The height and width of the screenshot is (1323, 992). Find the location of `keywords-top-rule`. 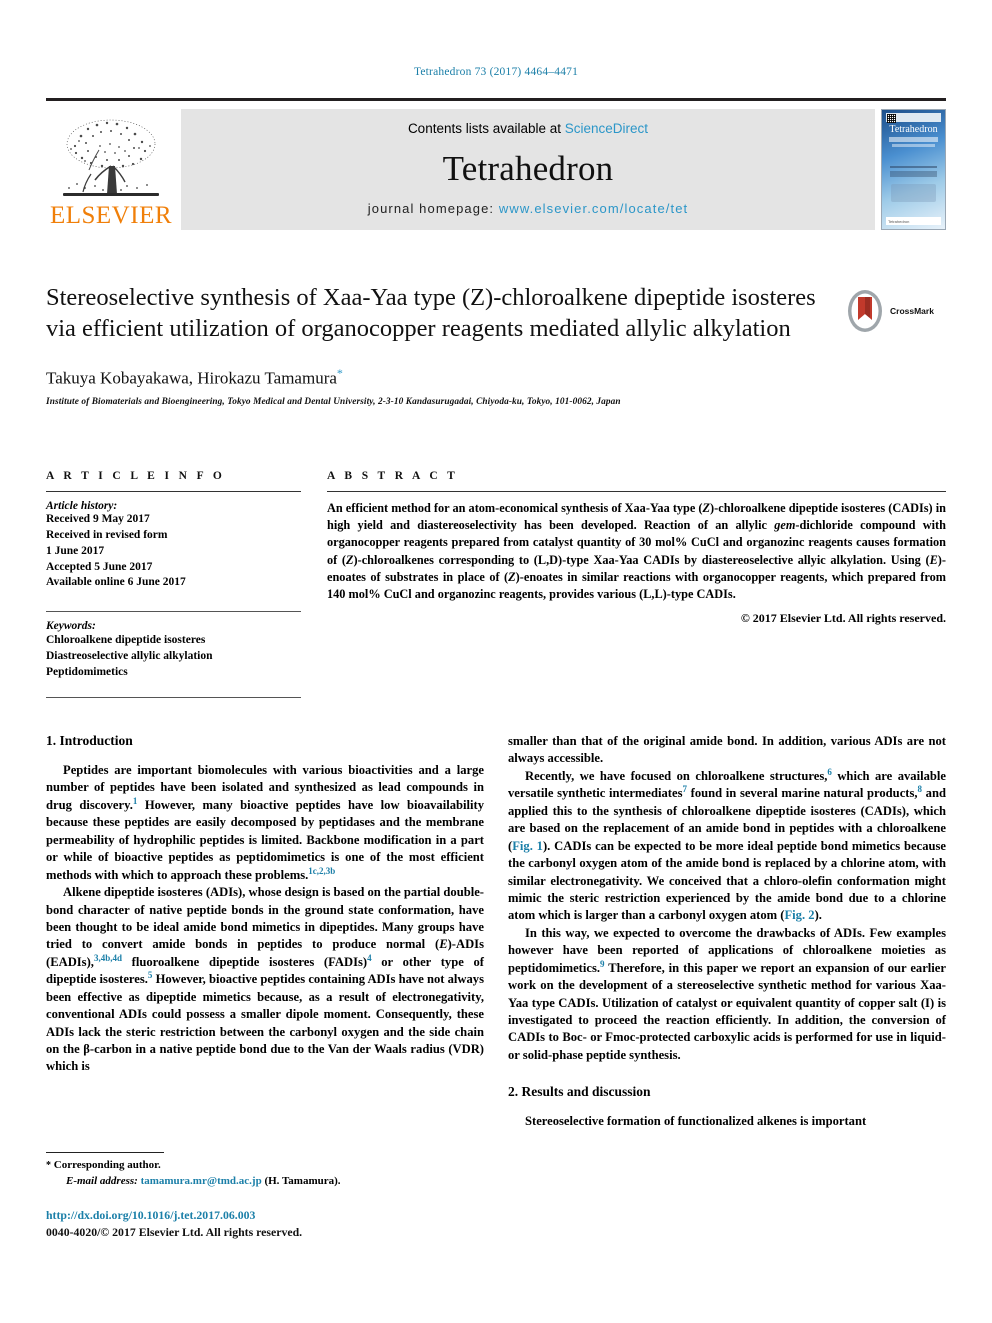

keywords-top-rule is located at coordinates (173, 612).